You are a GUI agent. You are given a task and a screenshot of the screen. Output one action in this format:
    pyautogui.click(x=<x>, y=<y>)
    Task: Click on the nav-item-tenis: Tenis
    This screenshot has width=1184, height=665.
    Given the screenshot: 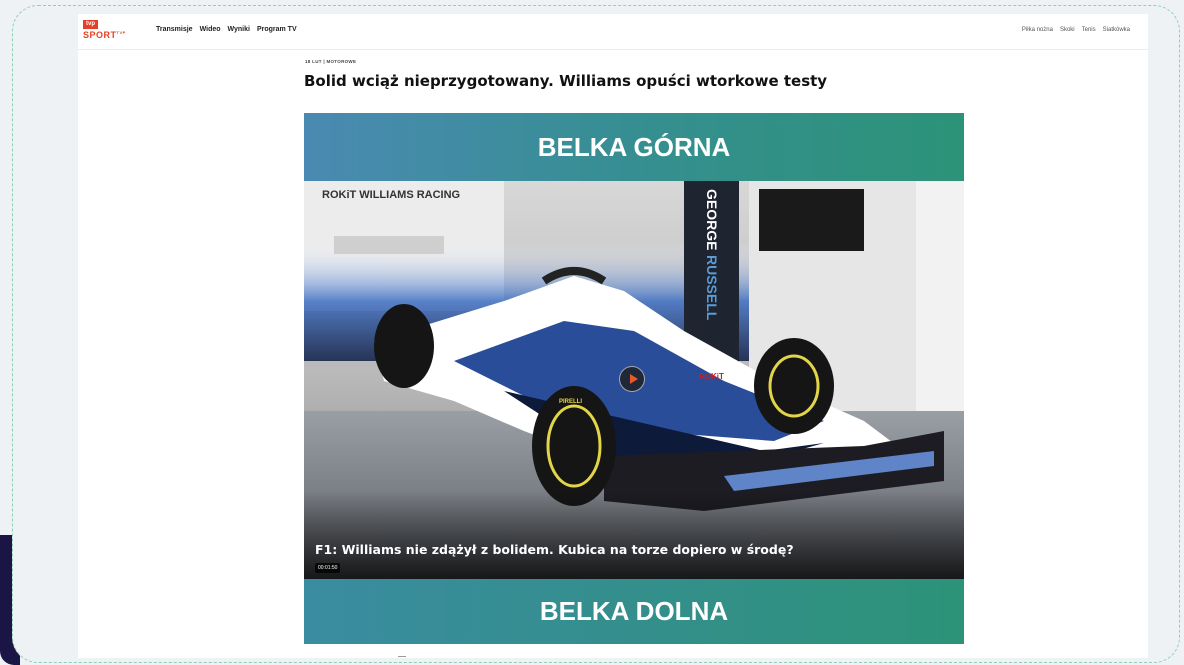 What is the action you would take?
    pyautogui.click(x=1089, y=30)
    